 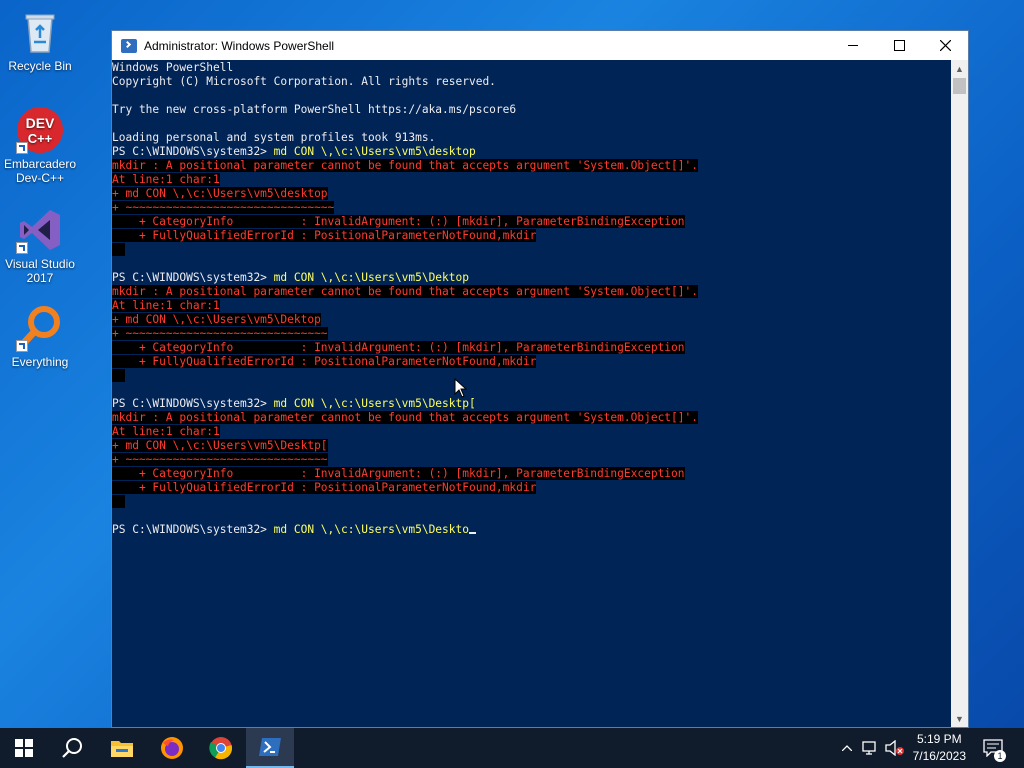 What do you see at coordinates (461, 388) in the screenshot?
I see `mouse-pointer-icon` at bounding box center [461, 388].